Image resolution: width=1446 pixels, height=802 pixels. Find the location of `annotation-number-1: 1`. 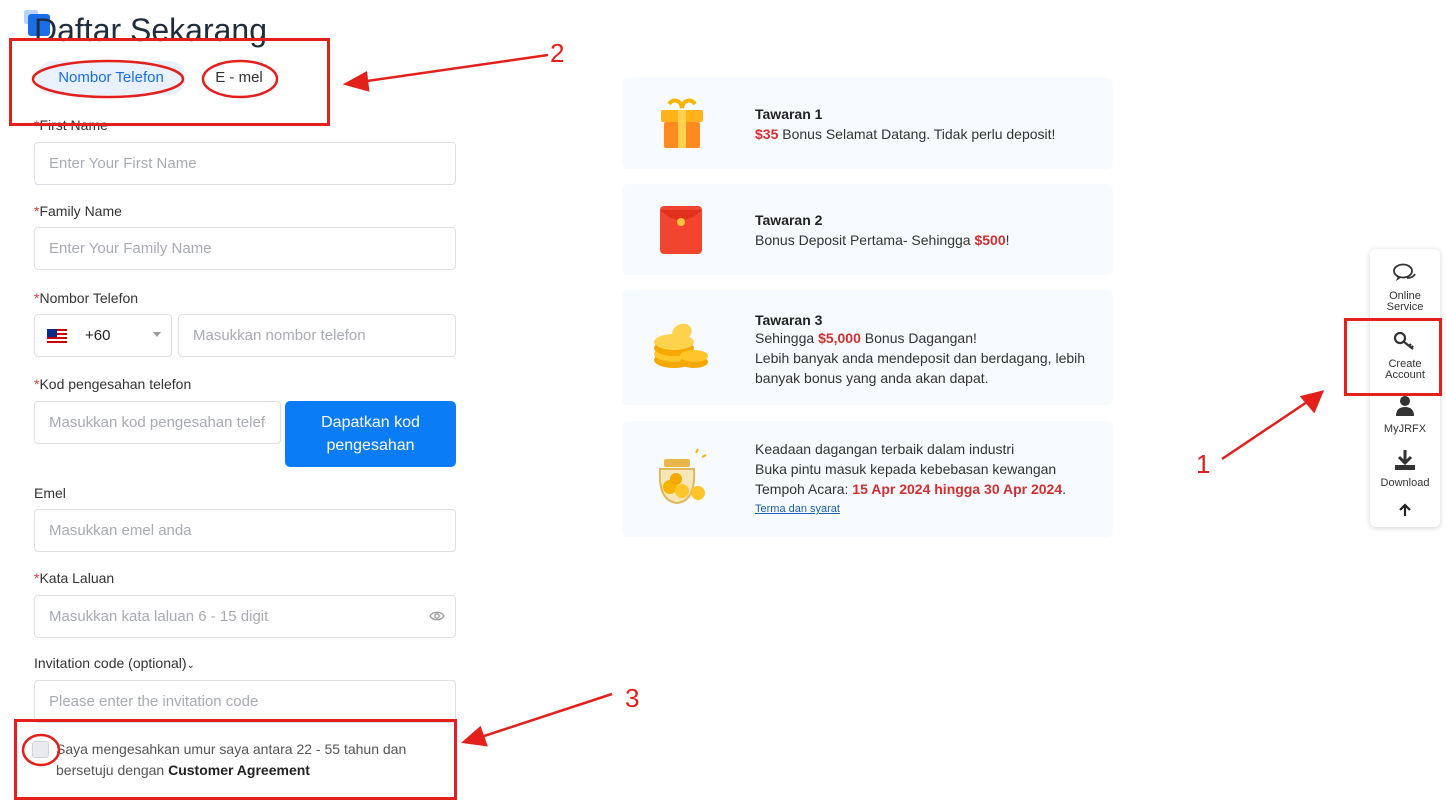

annotation-number-1: 1 is located at coordinates (1203, 464).